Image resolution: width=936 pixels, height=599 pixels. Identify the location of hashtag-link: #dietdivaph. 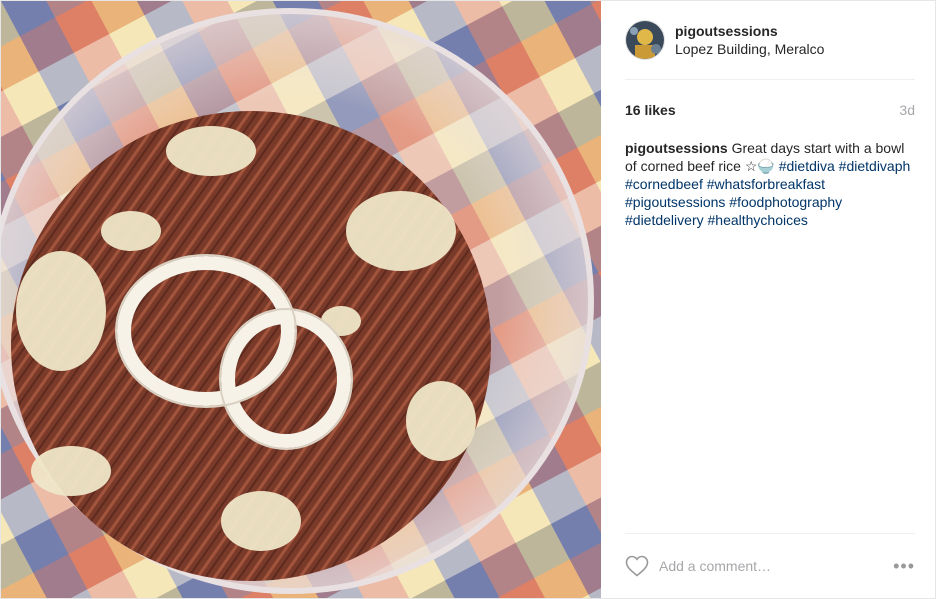
(875, 166).